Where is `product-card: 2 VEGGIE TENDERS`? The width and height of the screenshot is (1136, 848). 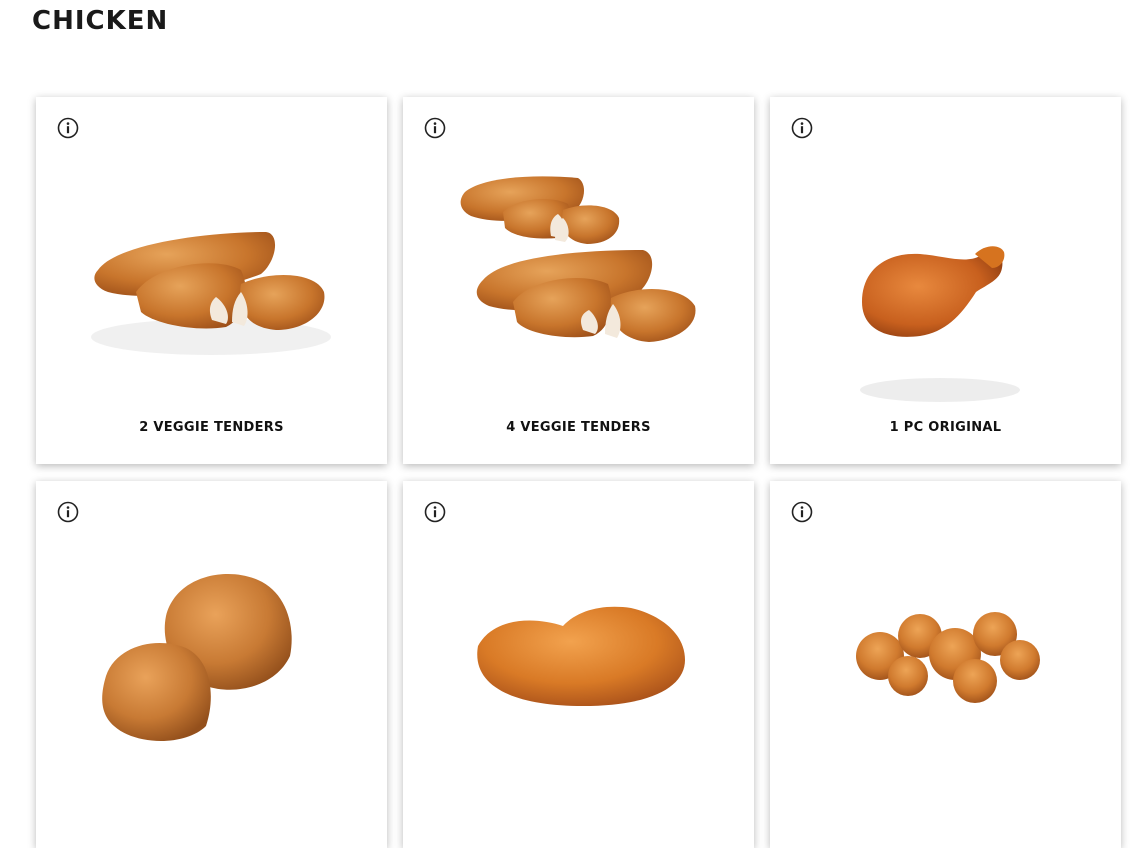
product-card: 2 VEGGIE TENDERS is located at coordinates (211, 280).